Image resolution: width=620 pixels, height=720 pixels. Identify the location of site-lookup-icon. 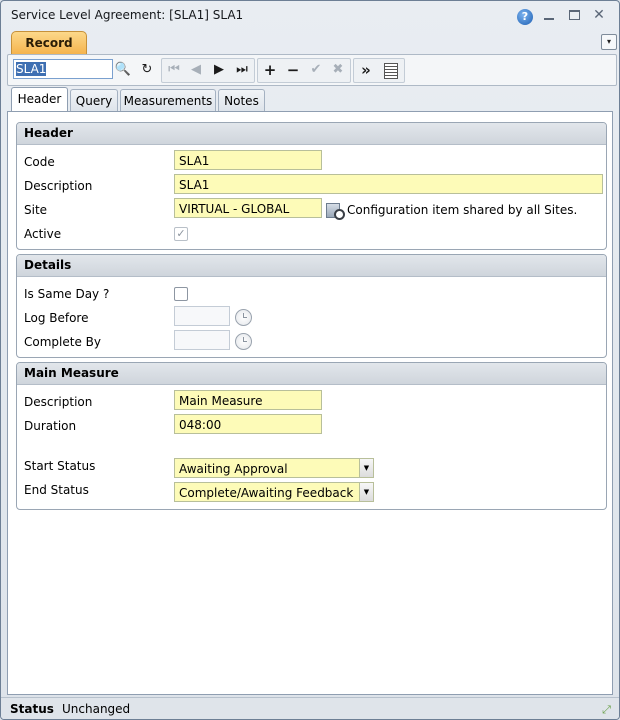
(335, 210).